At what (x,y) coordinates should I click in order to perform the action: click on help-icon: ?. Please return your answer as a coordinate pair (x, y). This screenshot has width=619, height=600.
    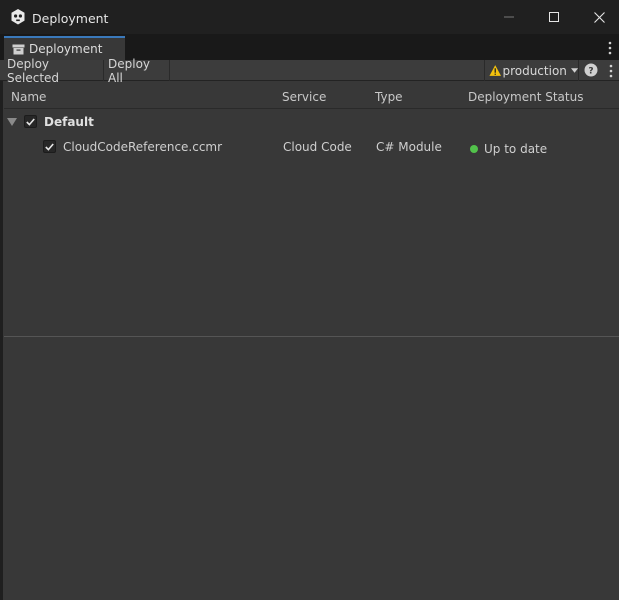
    Looking at the image, I should click on (591, 70).